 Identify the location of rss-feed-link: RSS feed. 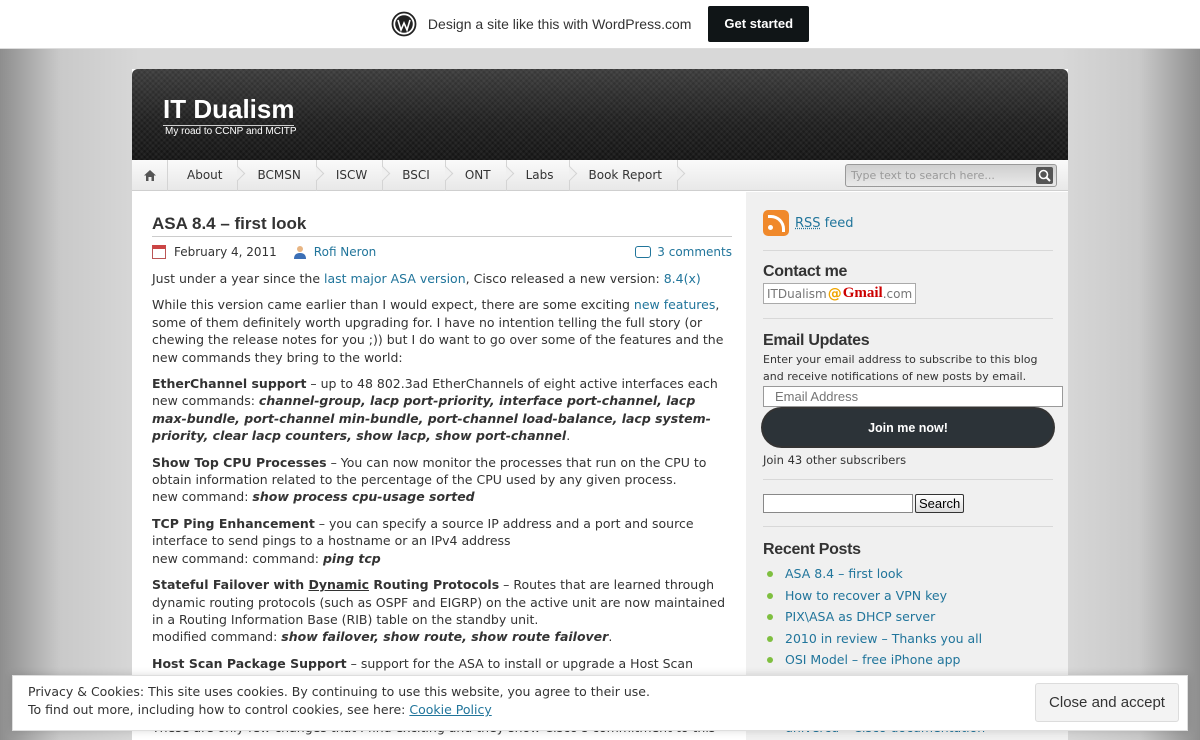
(824, 223).